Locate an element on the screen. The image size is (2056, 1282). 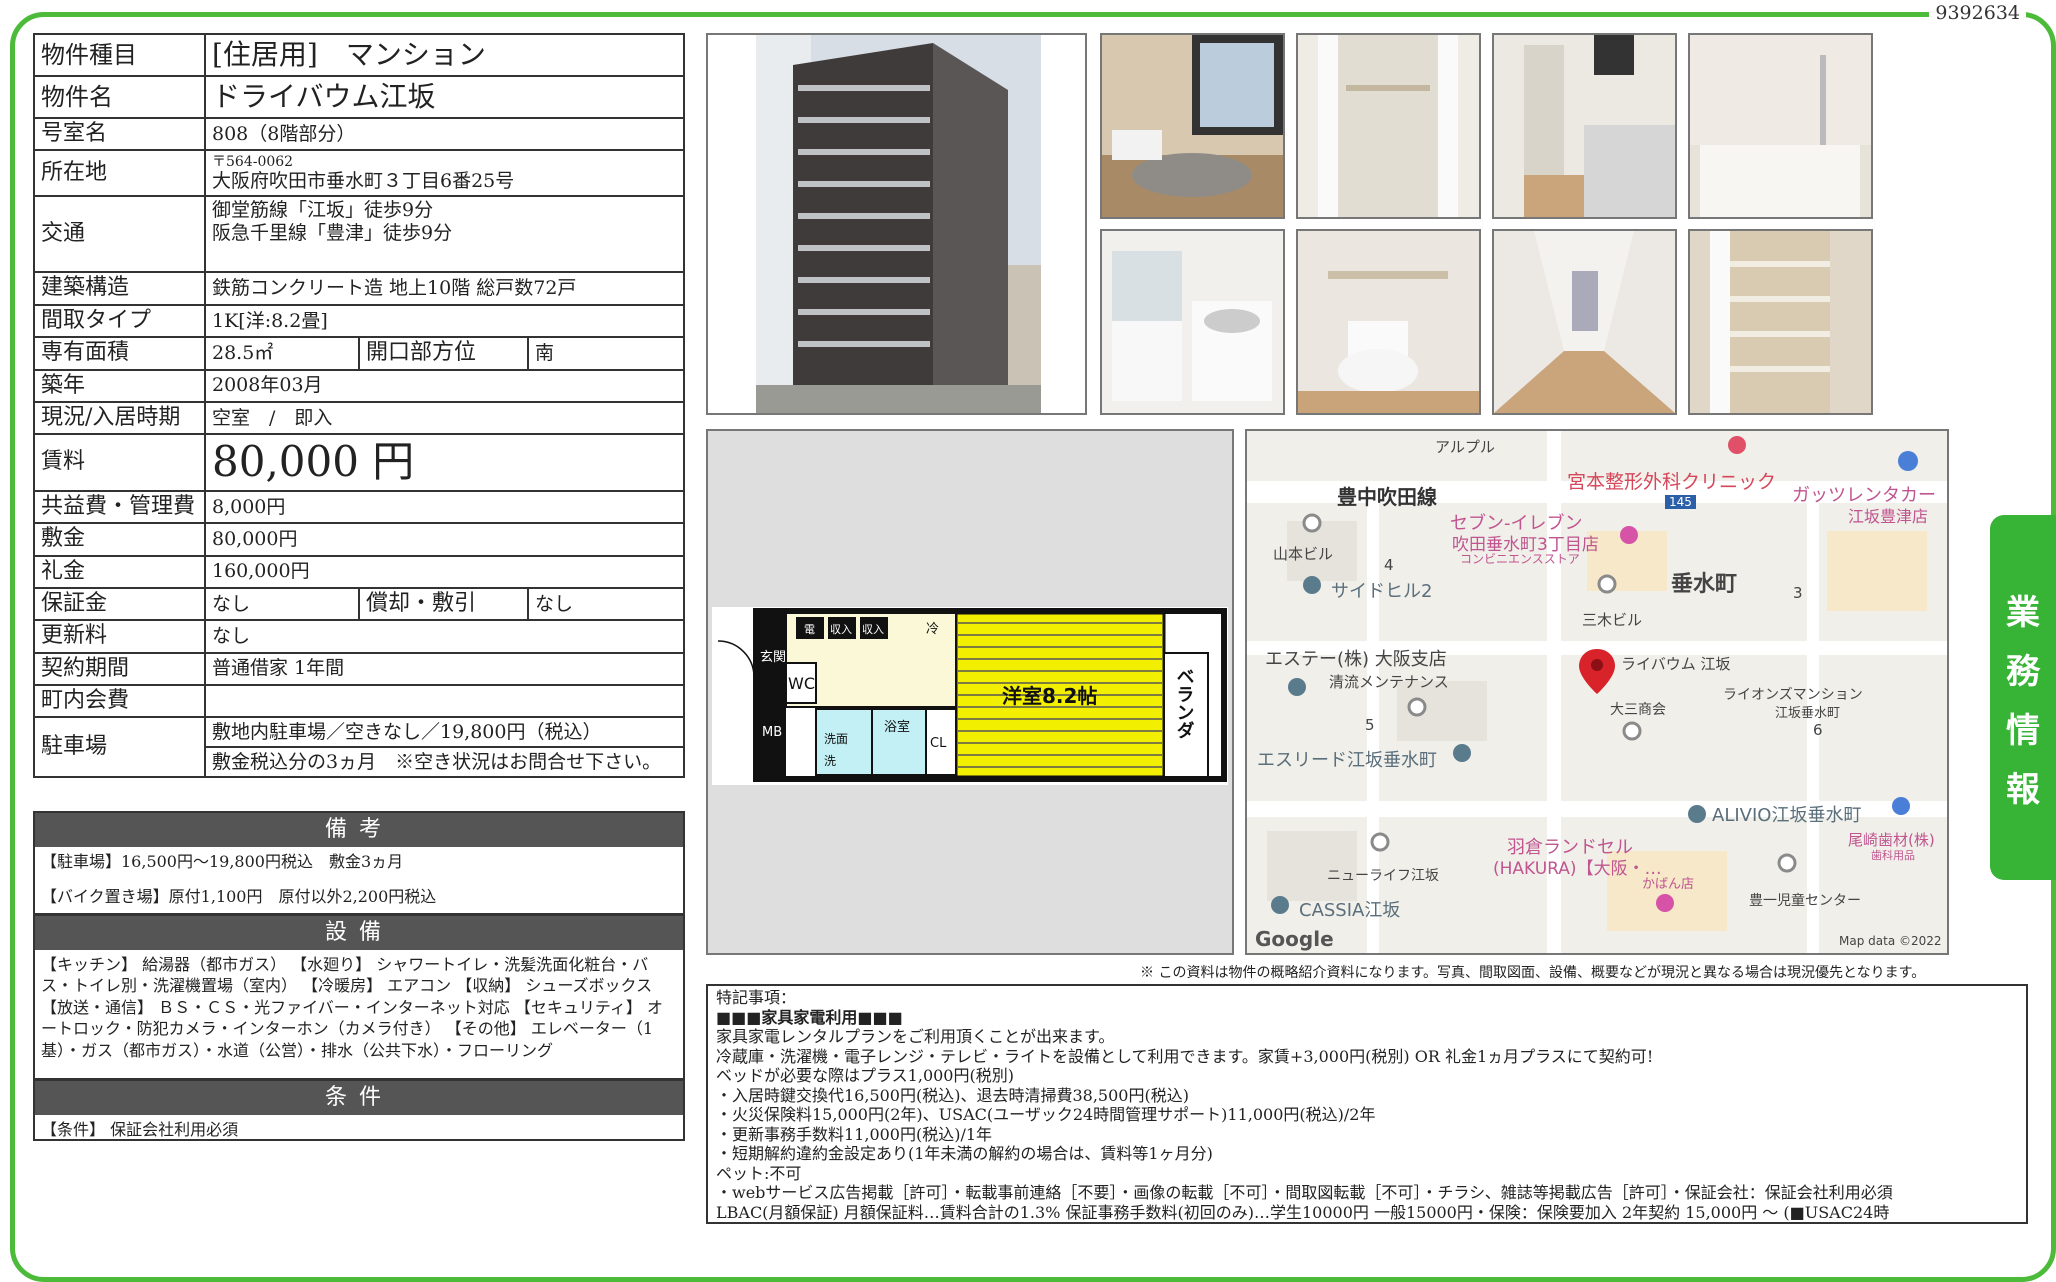
renewal-label: 更新料 is located at coordinates (119, 636).